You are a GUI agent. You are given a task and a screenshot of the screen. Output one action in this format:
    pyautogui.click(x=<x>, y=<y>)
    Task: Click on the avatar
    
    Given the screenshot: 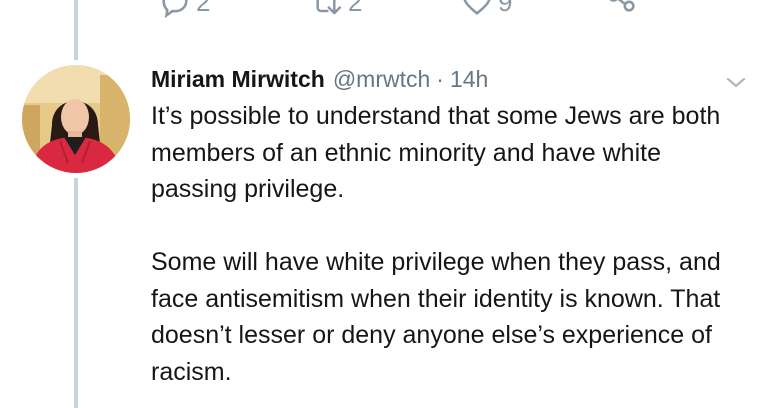 What is the action you would take?
    pyautogui.click(x=76, y=119)
    